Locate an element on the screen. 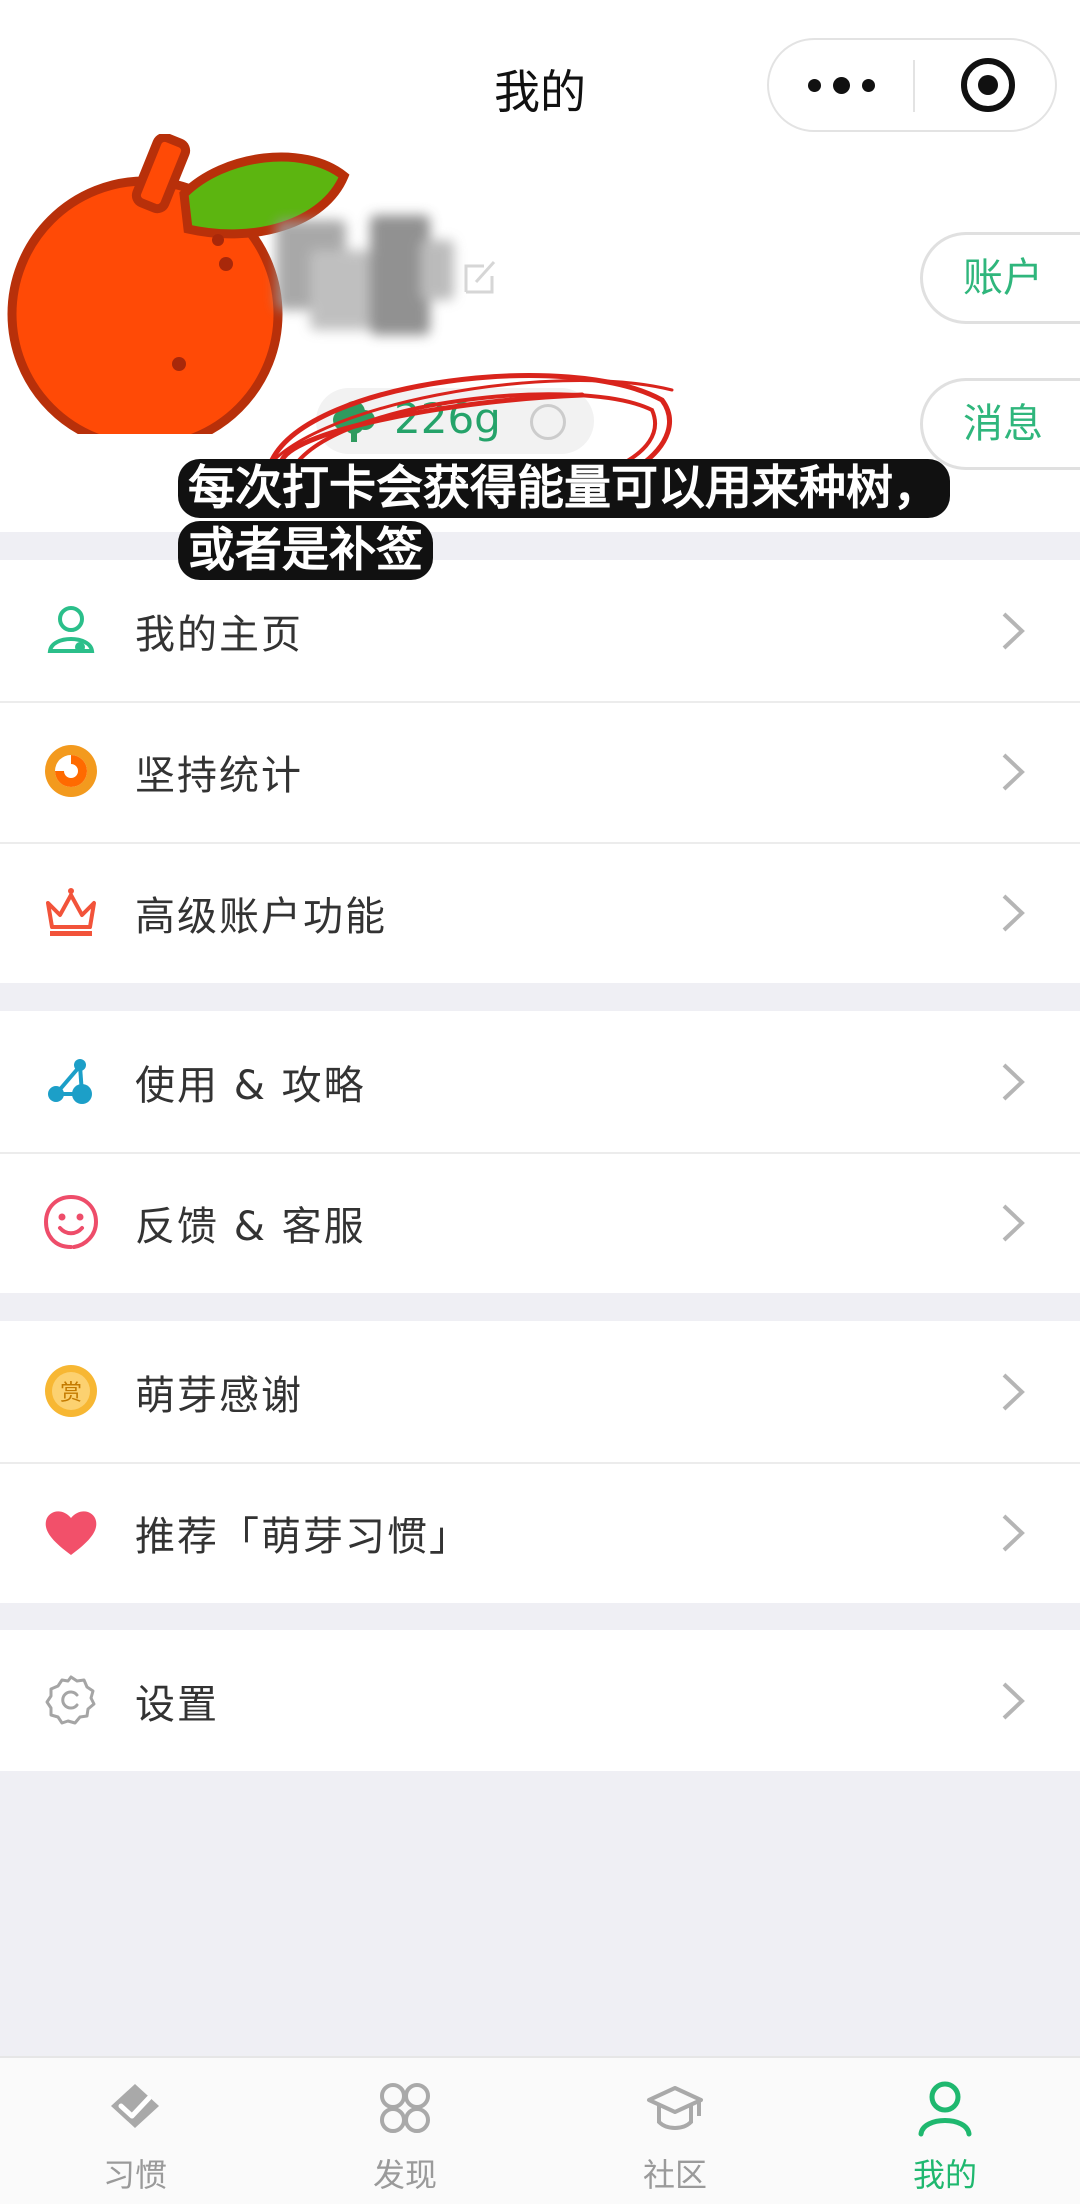 The width and height of the screenshot is (1080, 2204). capsule-divider is located at coordinates (914, 86).